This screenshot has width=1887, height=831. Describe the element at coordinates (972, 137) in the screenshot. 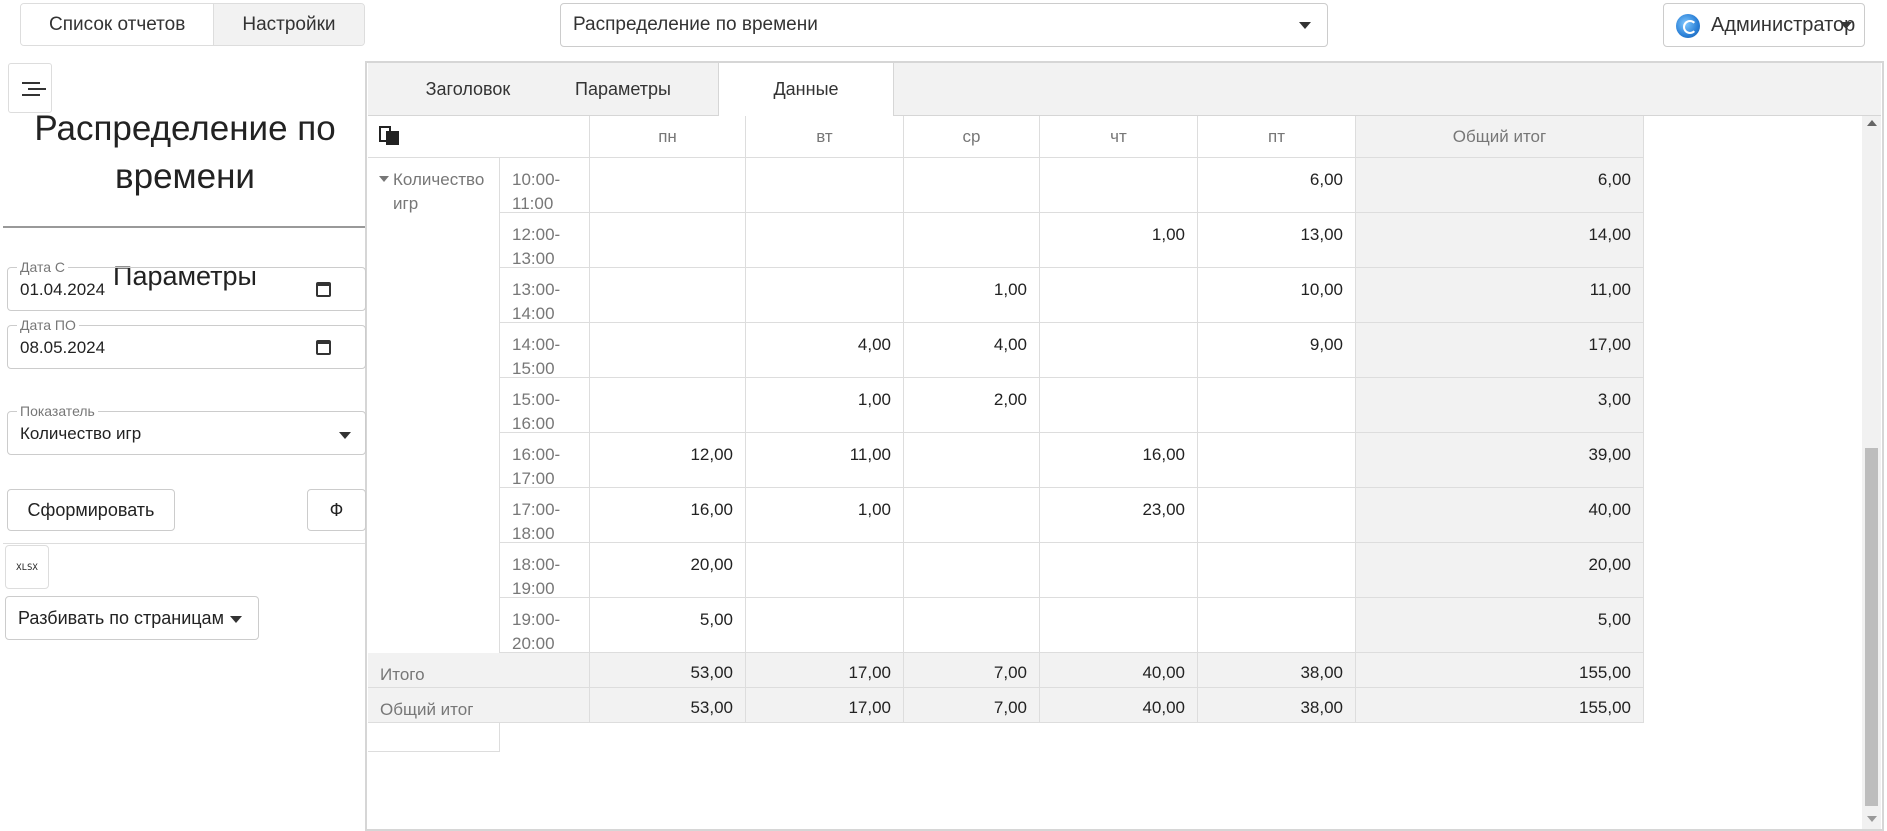

I see `column-header: ср` at that location.